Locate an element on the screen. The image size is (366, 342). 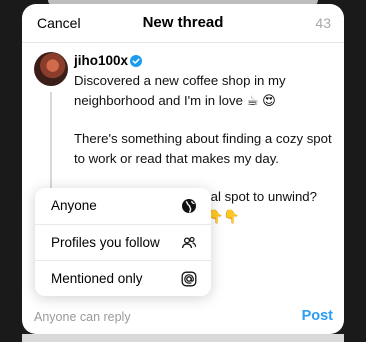
avatar is located at coordinates (51, 69).